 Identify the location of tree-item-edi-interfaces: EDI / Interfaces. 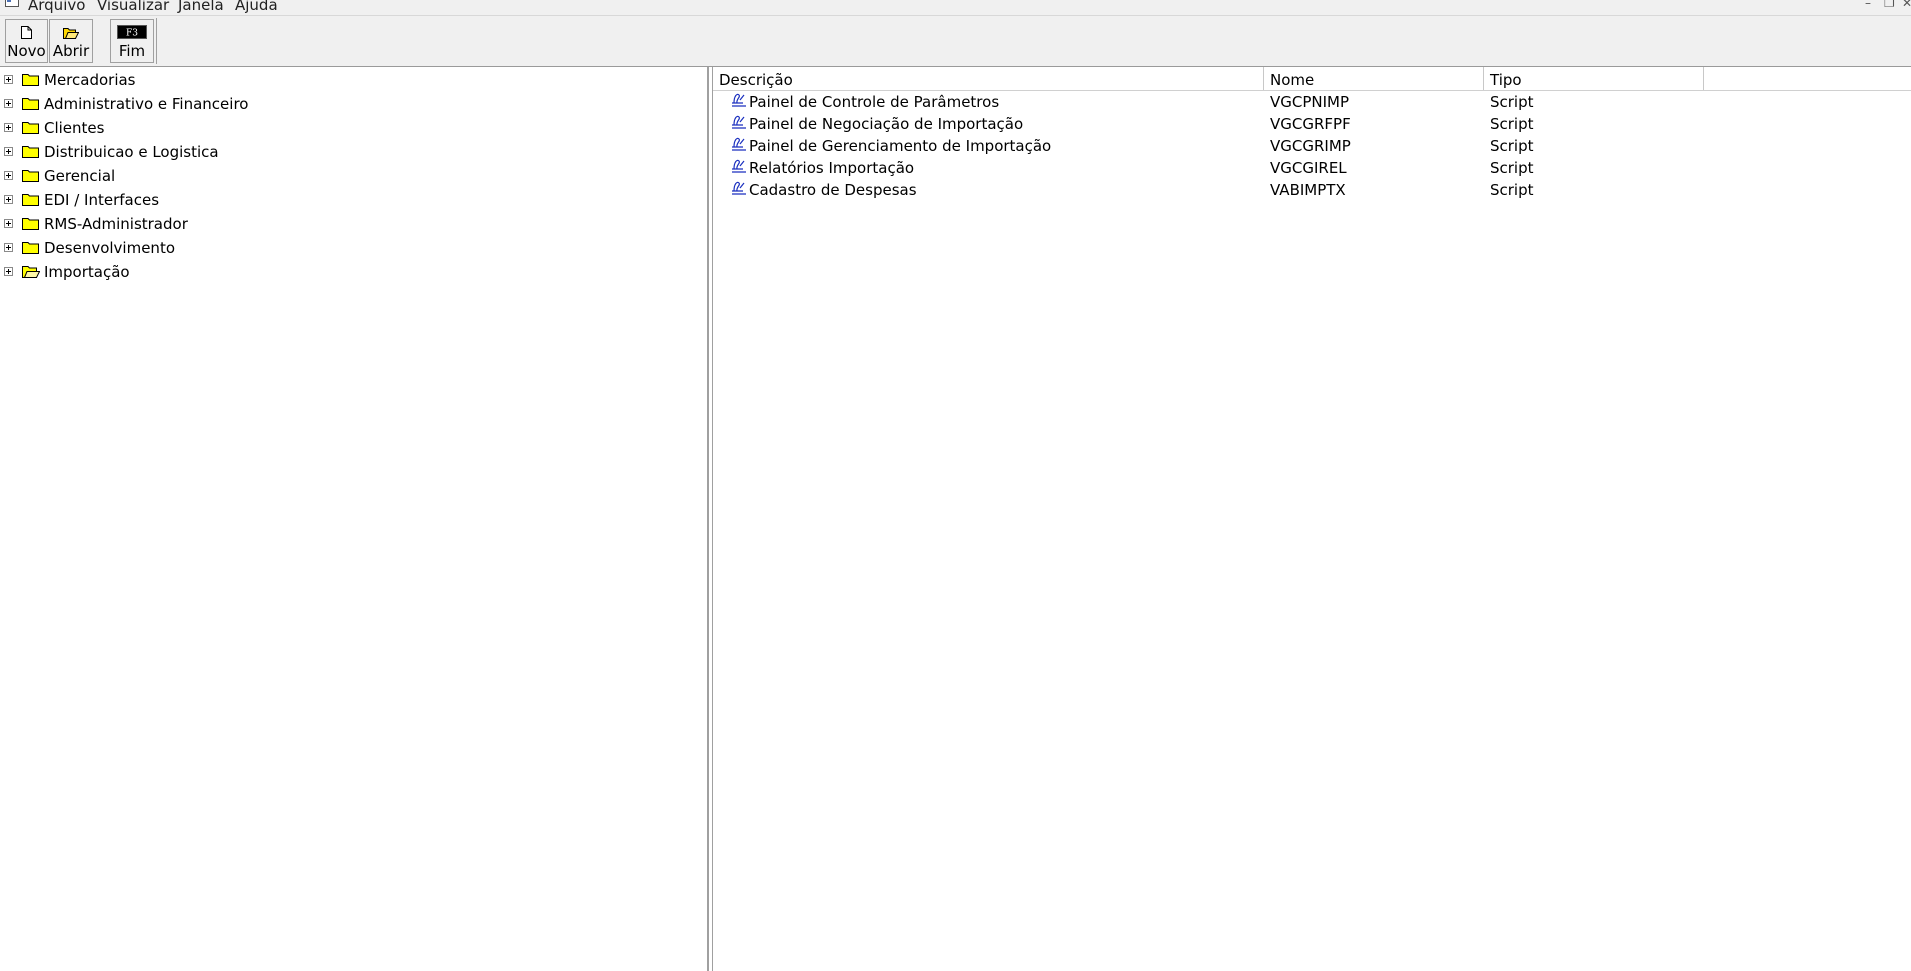
(350, 200).